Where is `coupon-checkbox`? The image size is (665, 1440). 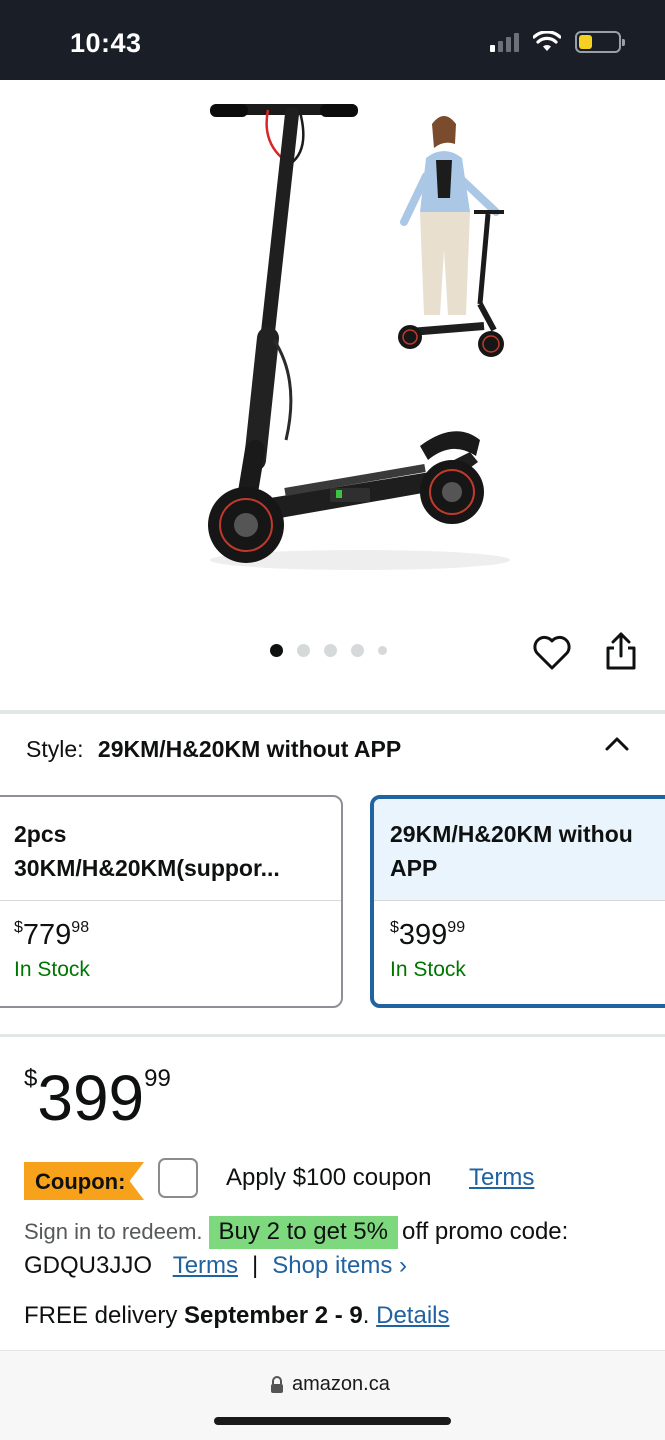
coupon-checkbox is located at coordinates (178, 1178).